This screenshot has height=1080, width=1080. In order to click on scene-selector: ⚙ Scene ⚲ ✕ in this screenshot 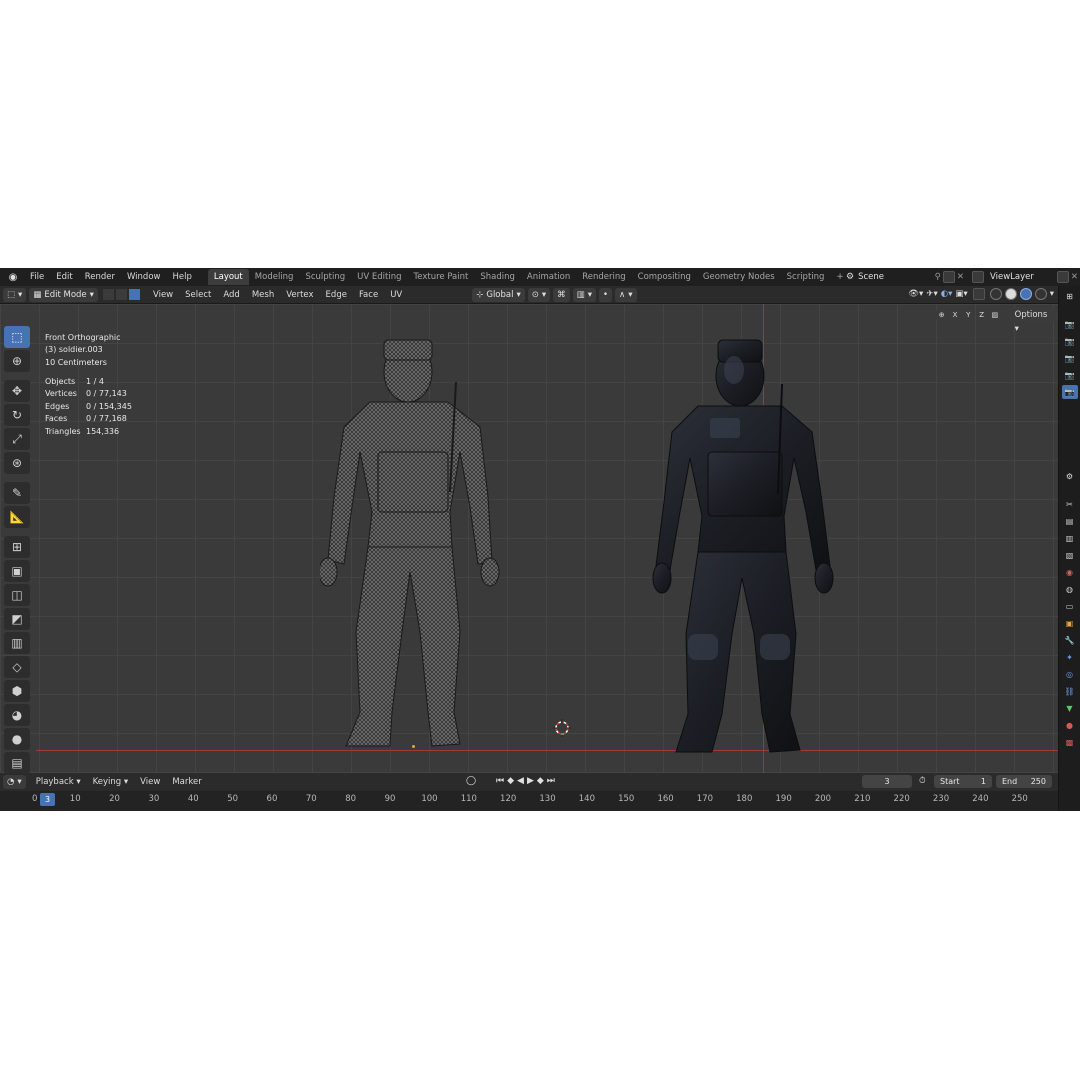, I will do `click(905, 277)`.